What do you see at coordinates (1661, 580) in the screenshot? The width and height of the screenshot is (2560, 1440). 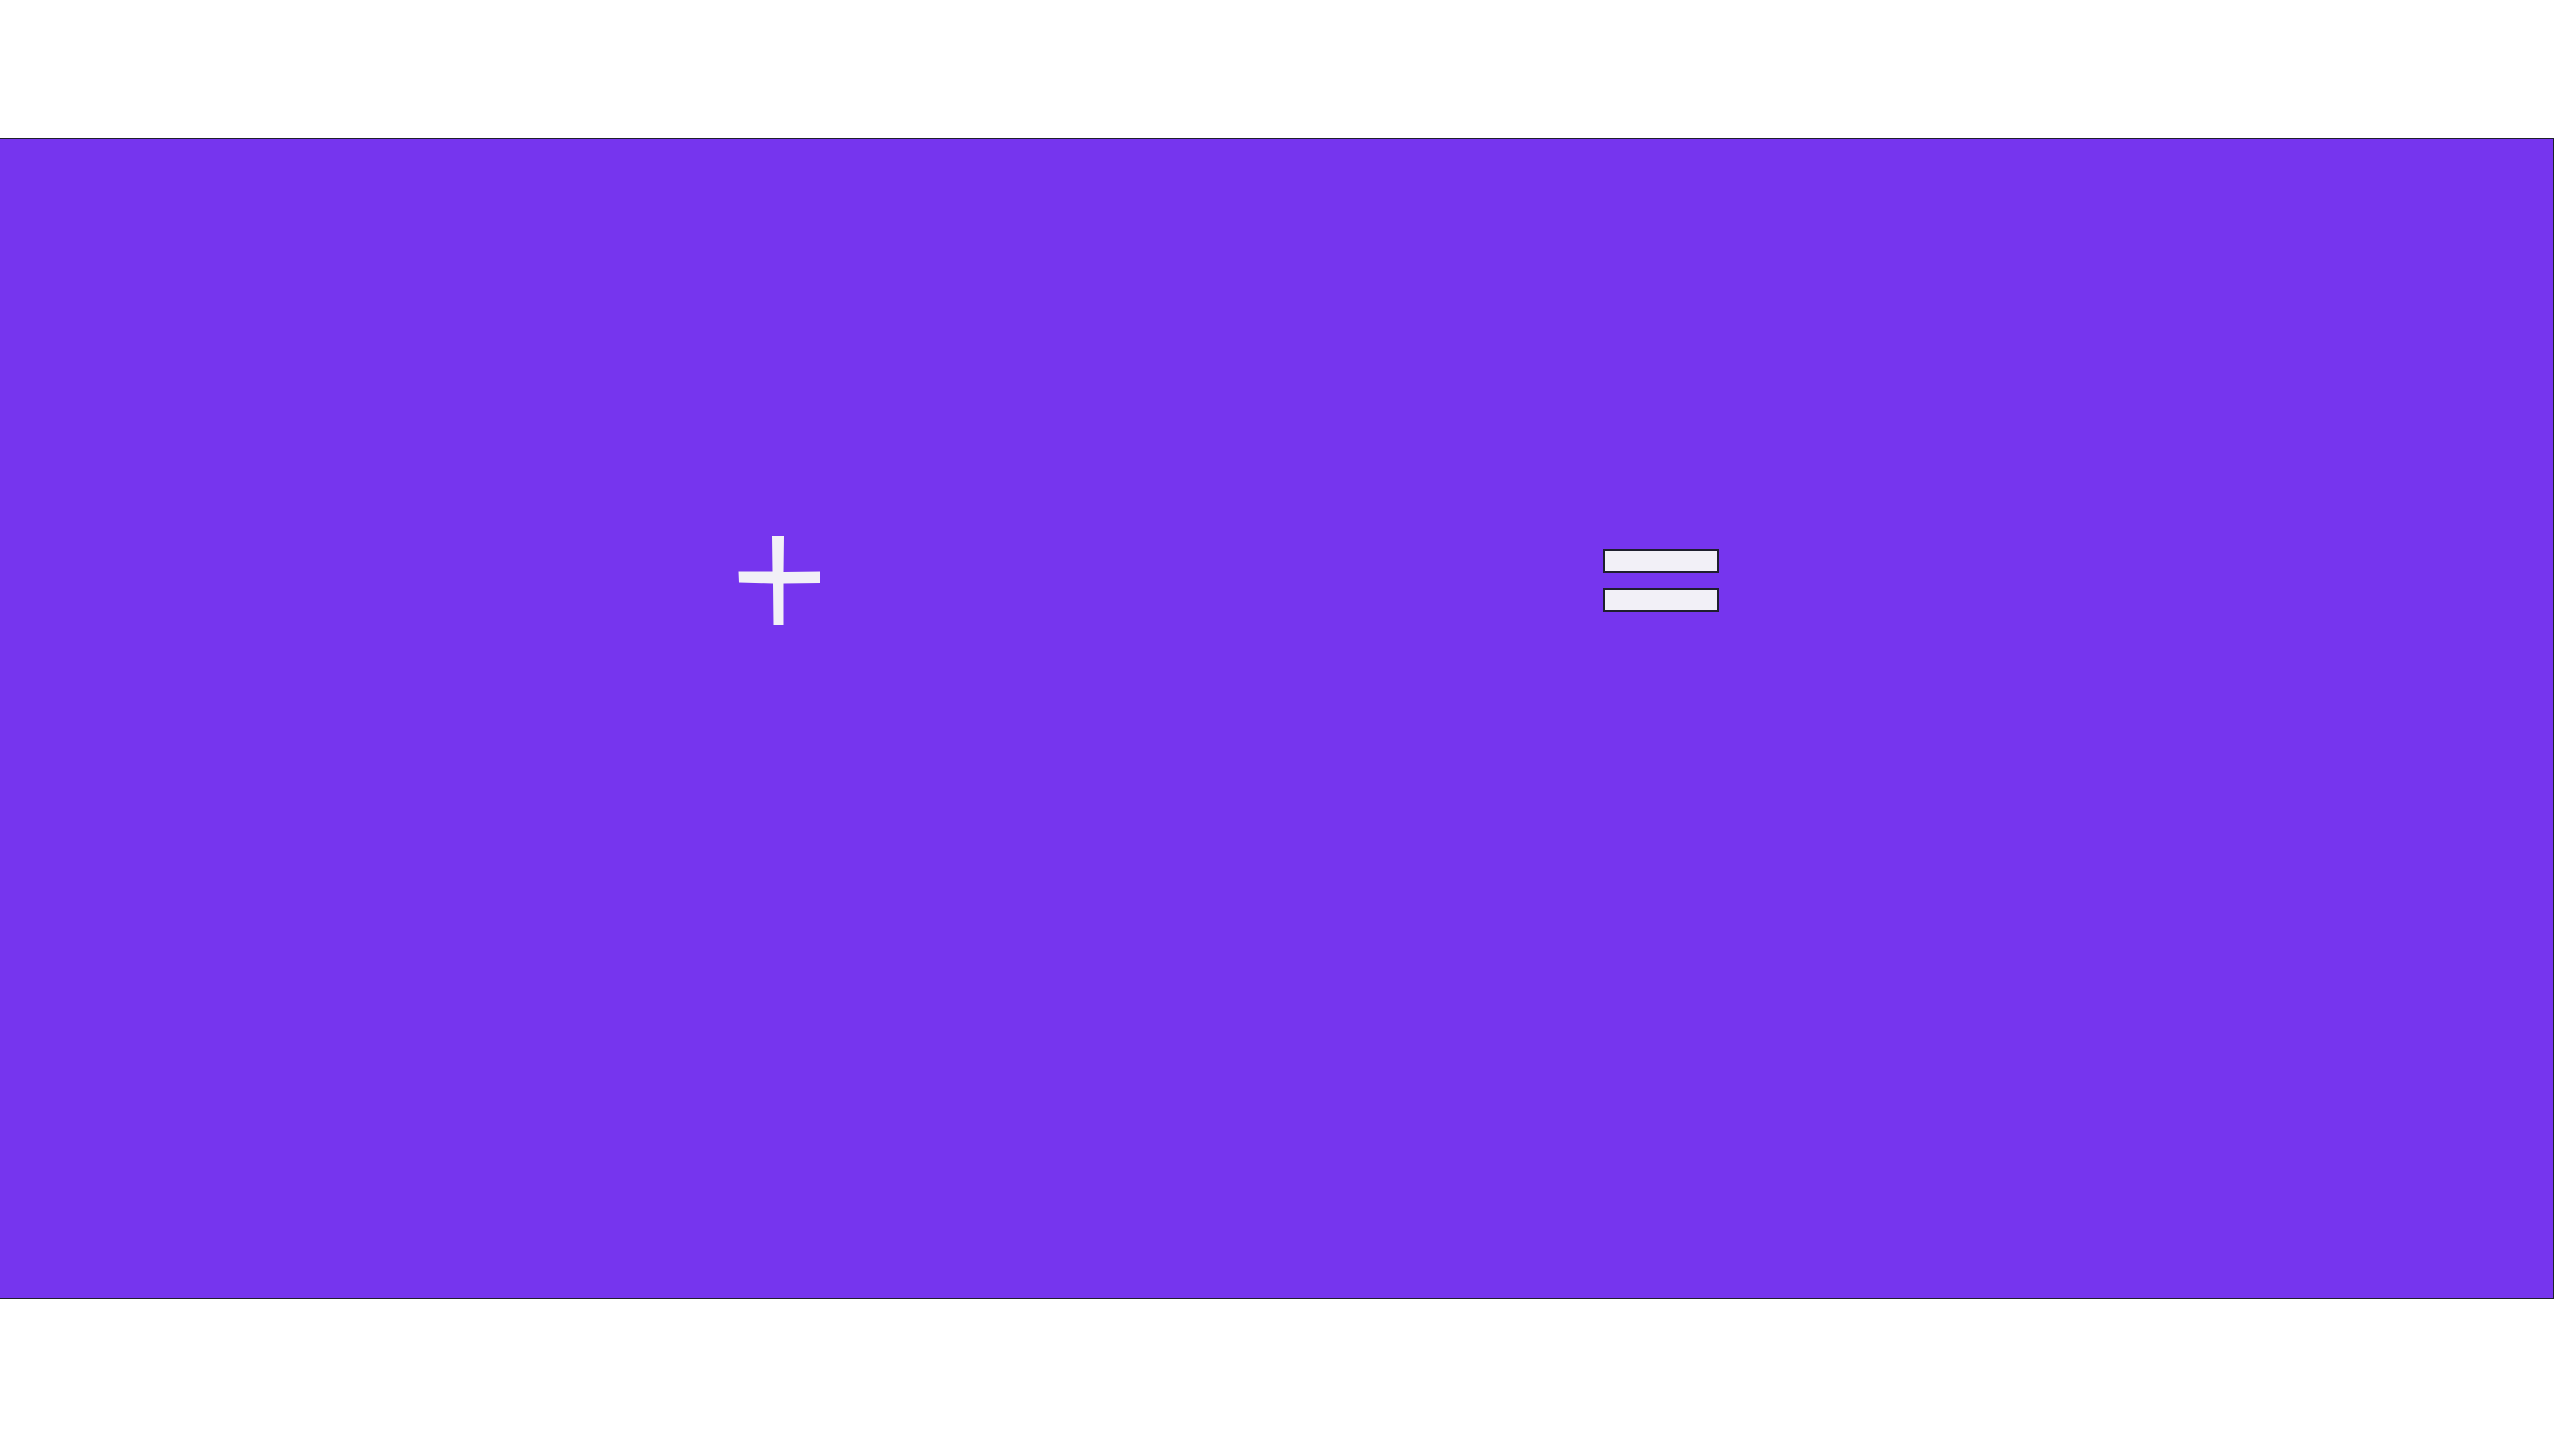 I see `equals-icon` at bounding box center [1661, 580].